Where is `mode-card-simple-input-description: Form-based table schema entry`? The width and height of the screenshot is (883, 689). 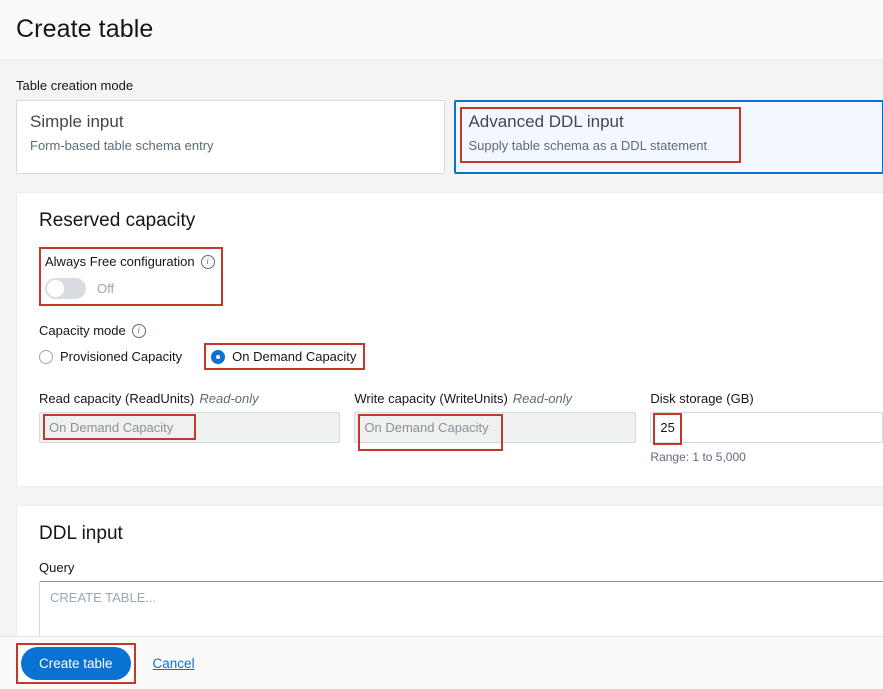
mode-card-simple-input-description: Form-based table schema entry is located at coordinates (122, 145).